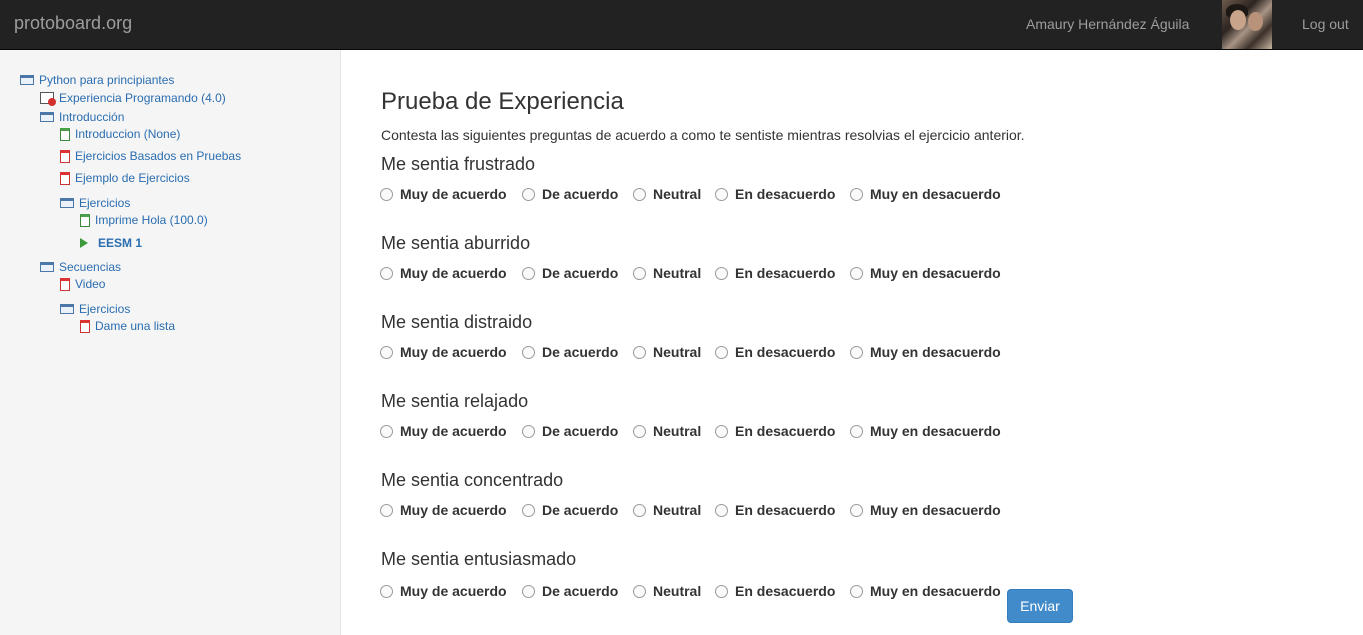 This screenshot has width=1363, height=635. Describe the element at coordinates (1040, 606) in the screenshot. I see `submit-button: Enviar` at that location.